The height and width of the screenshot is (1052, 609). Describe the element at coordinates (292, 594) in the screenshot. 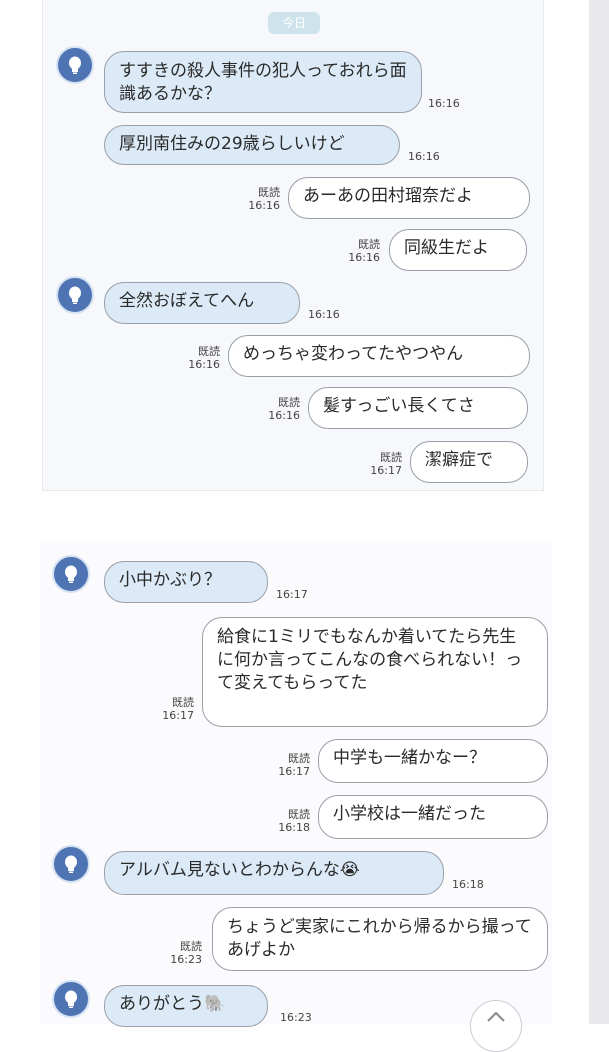

I see `message-time: 16:17` at that location.